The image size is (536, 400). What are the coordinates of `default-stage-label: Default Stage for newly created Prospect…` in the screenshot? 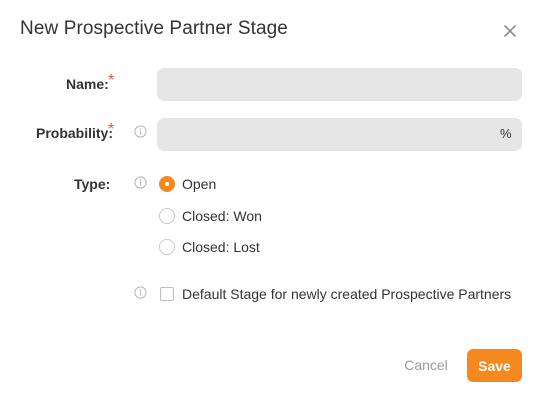 It's located at (347, 294).